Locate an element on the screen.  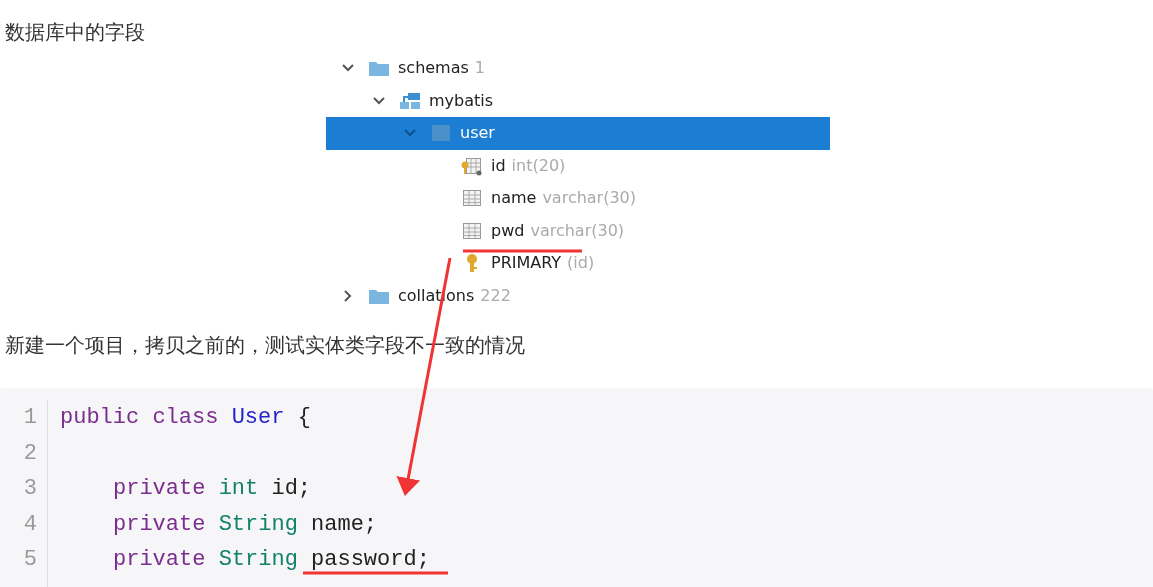
table-icon is located at coordinates (441, 133).